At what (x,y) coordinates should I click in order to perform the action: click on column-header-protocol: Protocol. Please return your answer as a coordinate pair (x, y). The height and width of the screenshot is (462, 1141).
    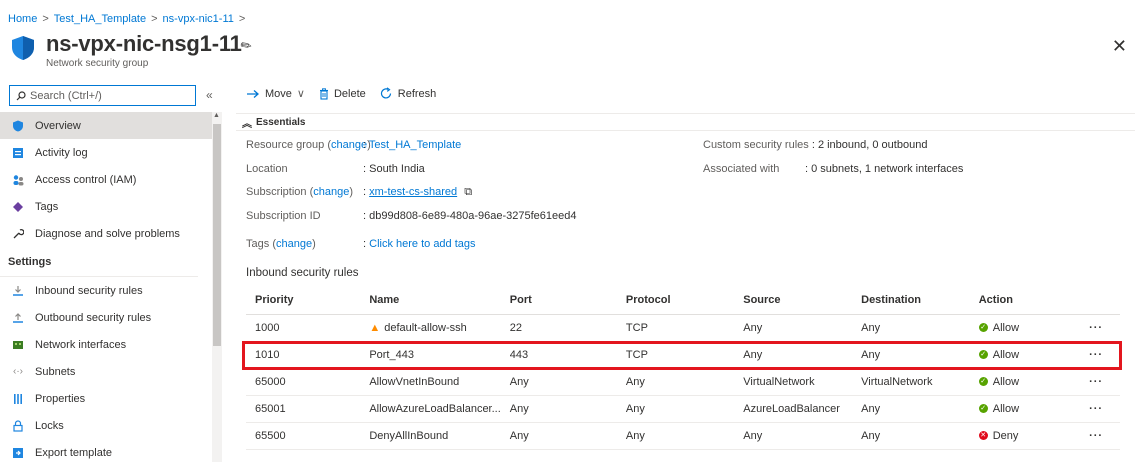
    Looking at the image, I should click on (675, 301).